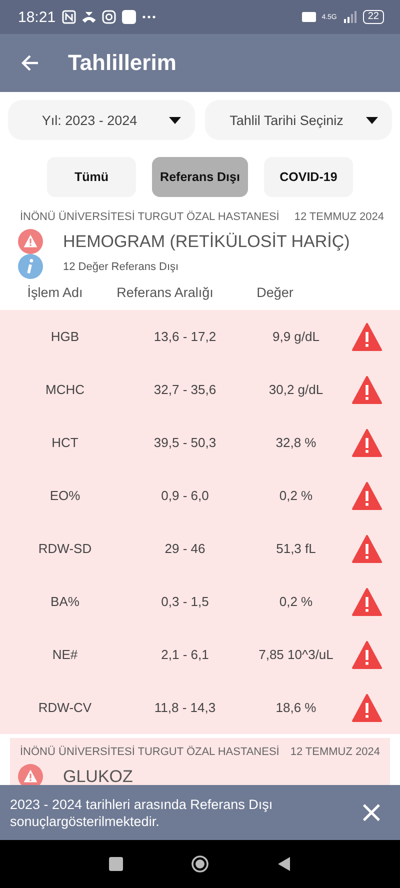  I want to click on filter-tab: COVID-19, so click(308, 177).